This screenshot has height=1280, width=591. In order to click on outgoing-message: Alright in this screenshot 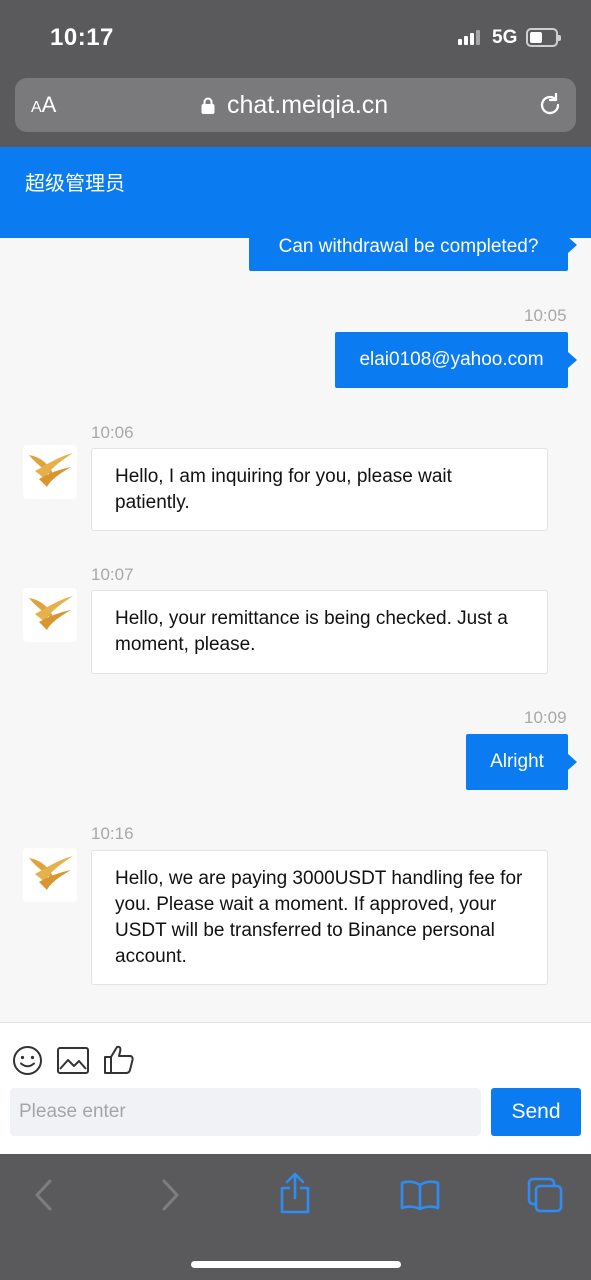, I will do `click(521, 762)`.